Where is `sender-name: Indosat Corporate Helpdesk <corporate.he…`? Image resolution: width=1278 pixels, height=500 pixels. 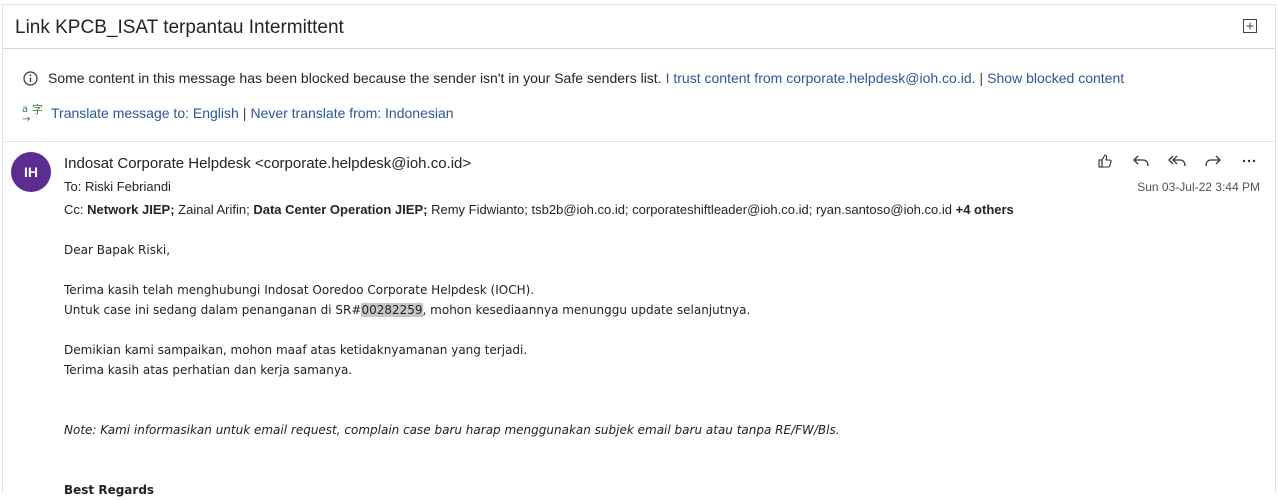 sender-name: Indosat Corporate Helpdesk <corporate.he… is located at coordinates (267, 163).